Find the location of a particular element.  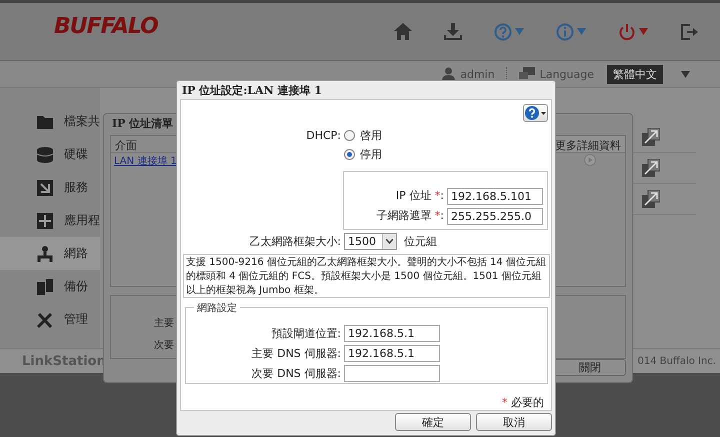

sidebar-item: 服務 is located at coordinates (50, 187).